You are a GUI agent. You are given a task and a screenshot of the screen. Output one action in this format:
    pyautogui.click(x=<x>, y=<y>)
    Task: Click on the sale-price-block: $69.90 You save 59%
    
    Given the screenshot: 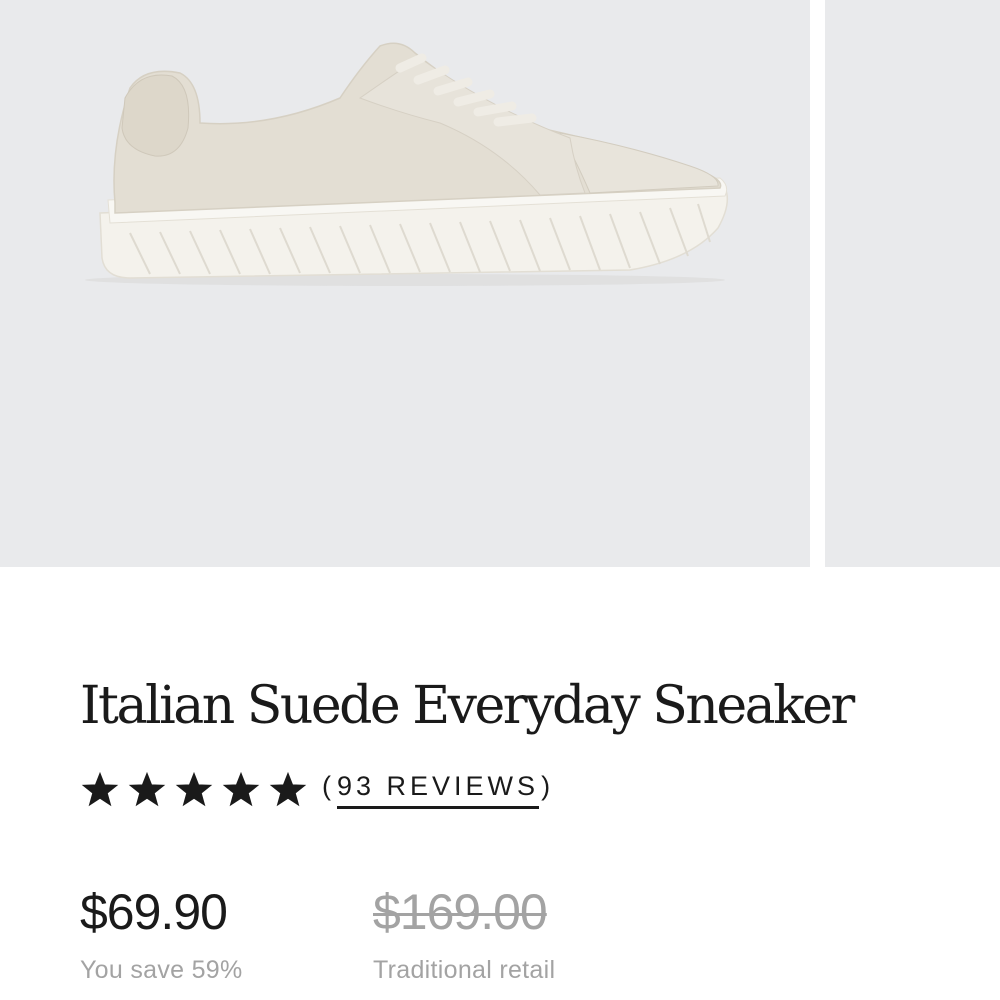 What is the action you would take?
    pyautogui.click(x=161, y=932)
    